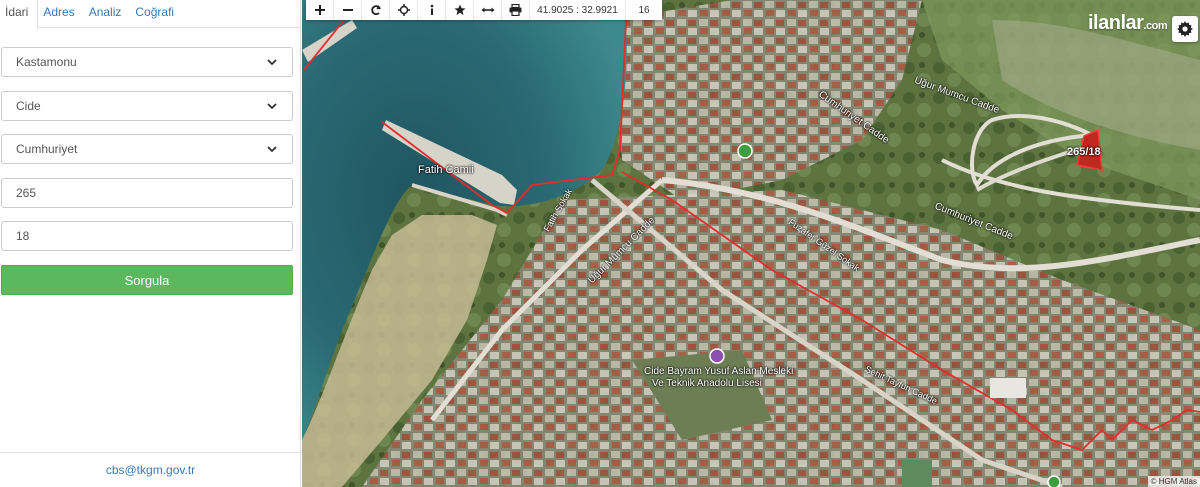 The height and width of the screenshot is (487, 1200). I want to click on map-label-school: Cide Bayram Yusuf Aslan Mesleki, so click(719, 371).